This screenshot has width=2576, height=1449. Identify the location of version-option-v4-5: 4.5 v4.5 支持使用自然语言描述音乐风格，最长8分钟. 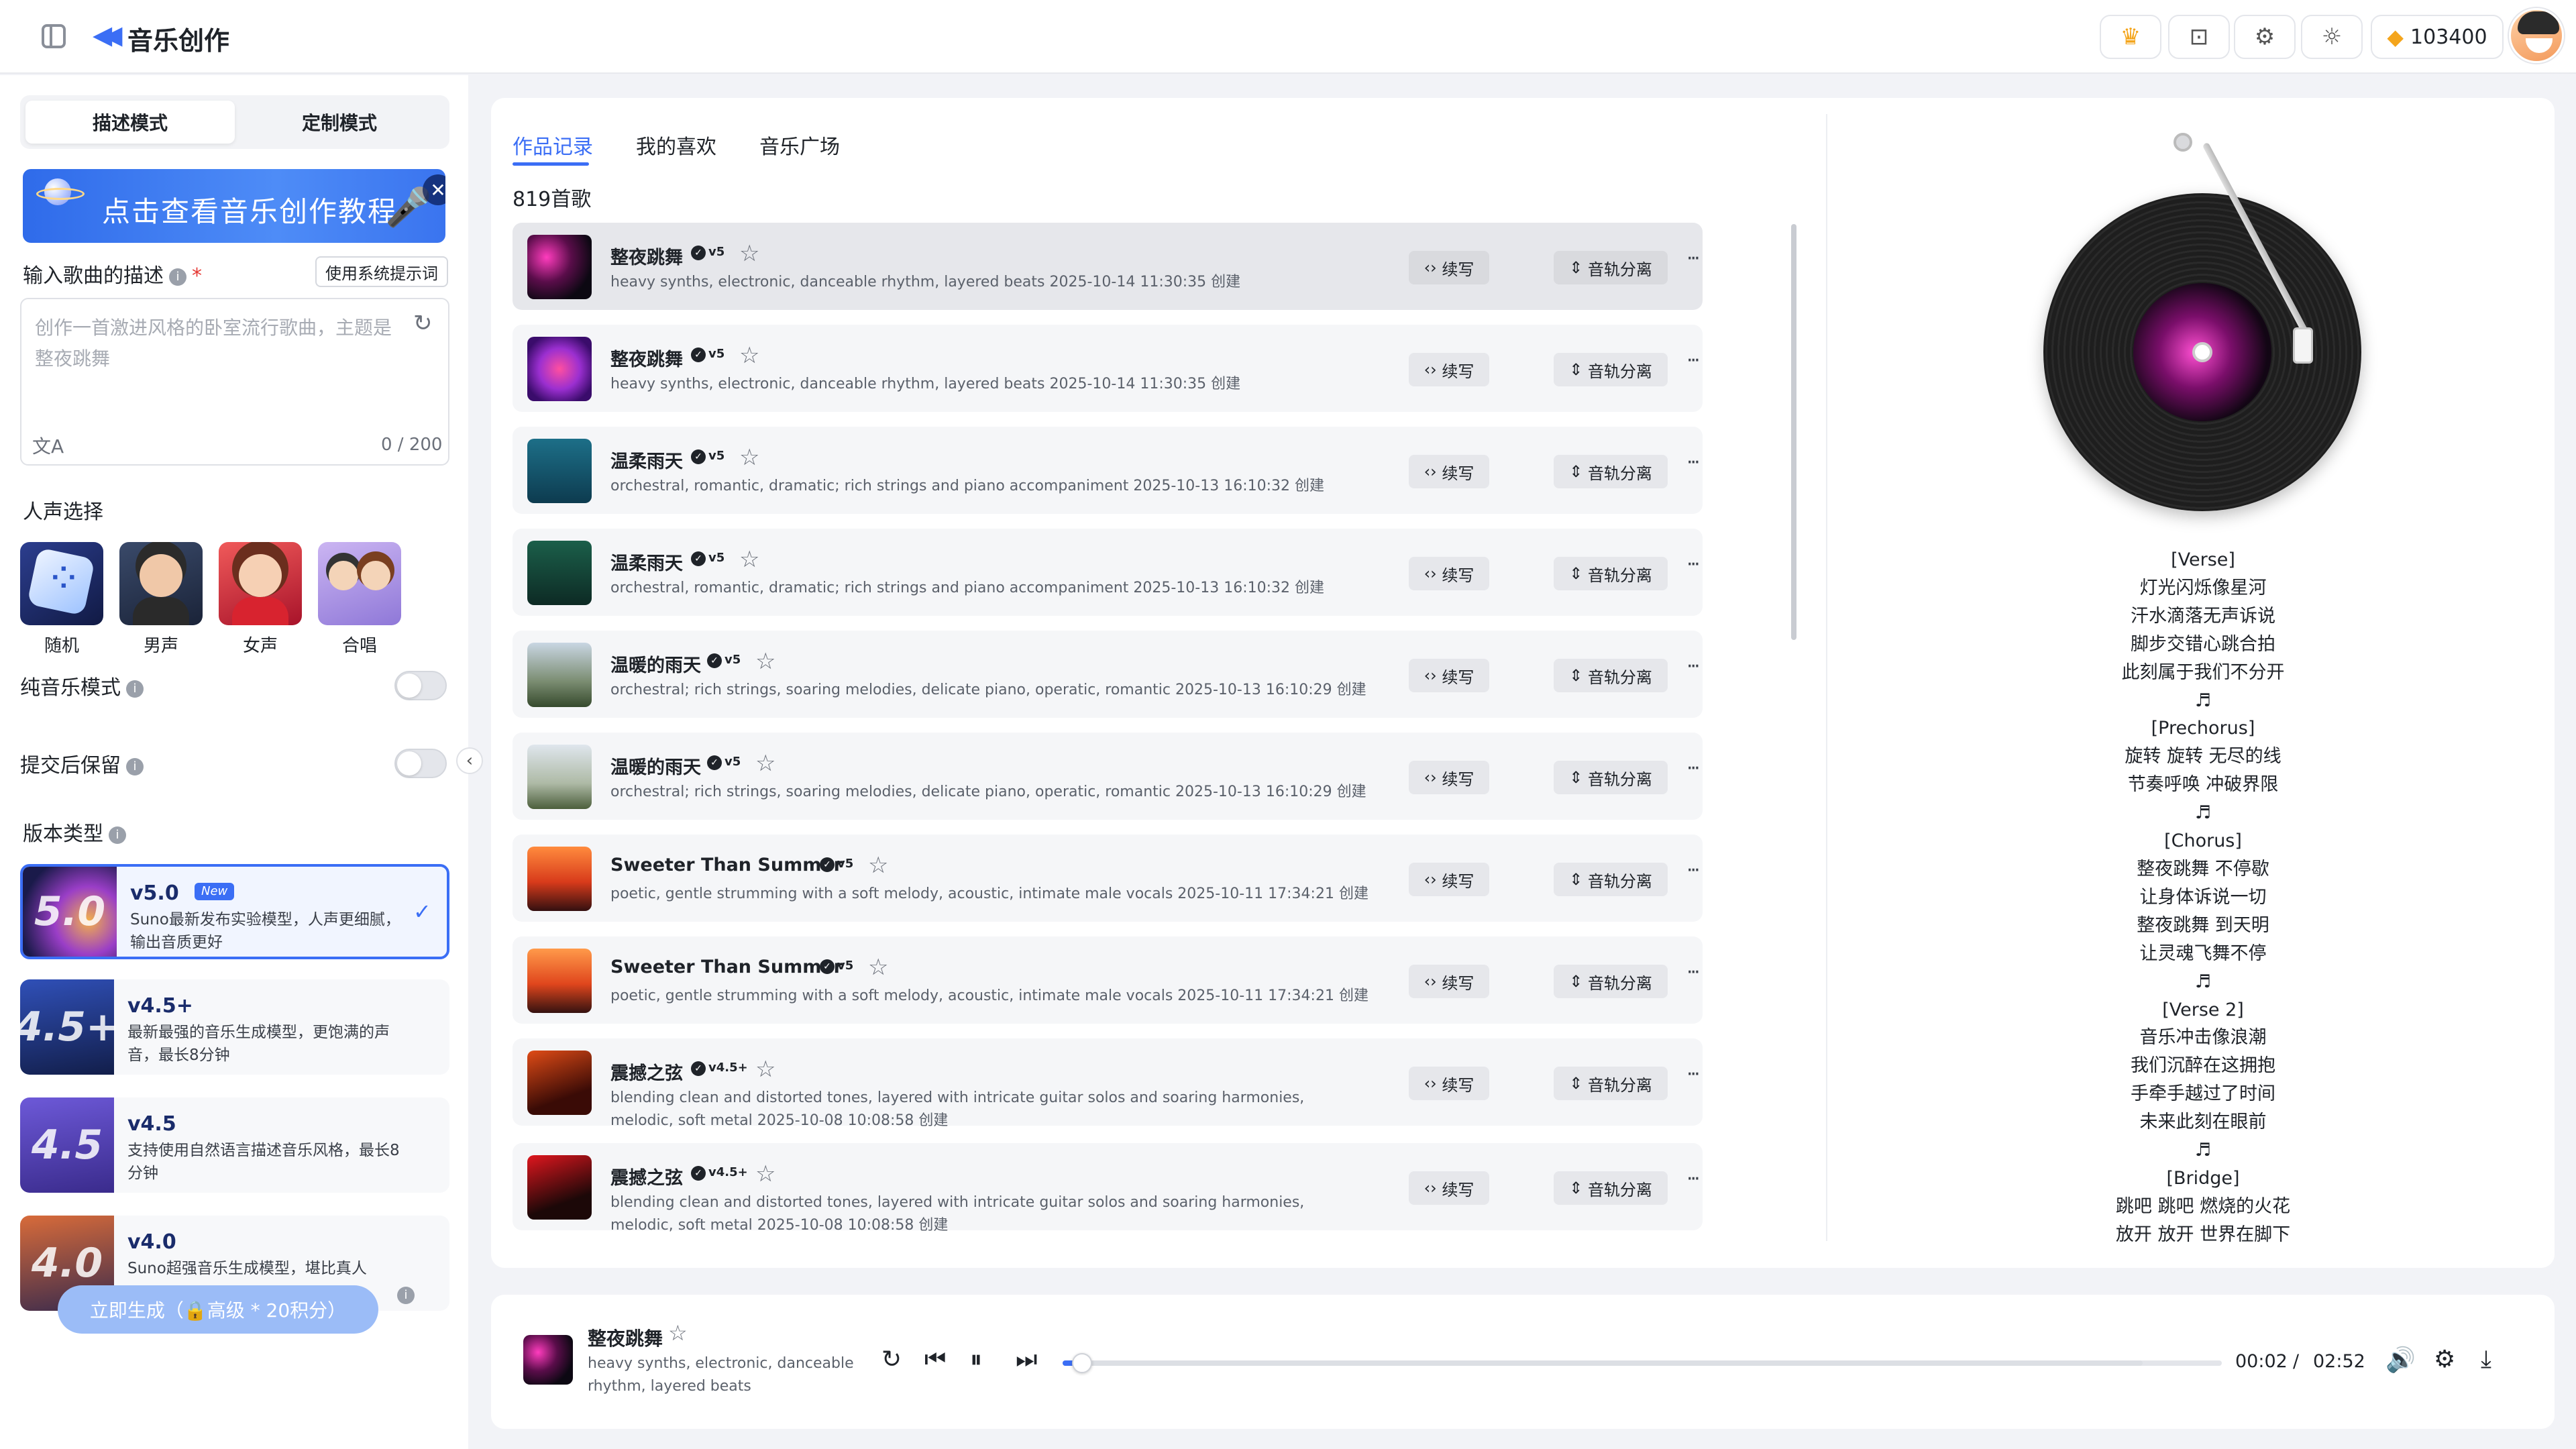
(234, 1145).